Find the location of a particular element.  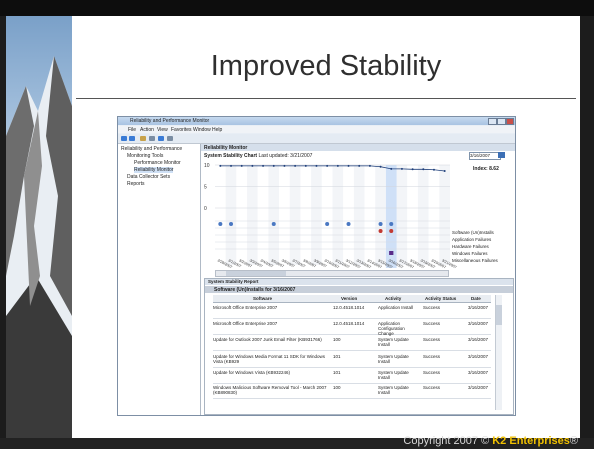

menu-action: Action is located at coordinates (147, 130).